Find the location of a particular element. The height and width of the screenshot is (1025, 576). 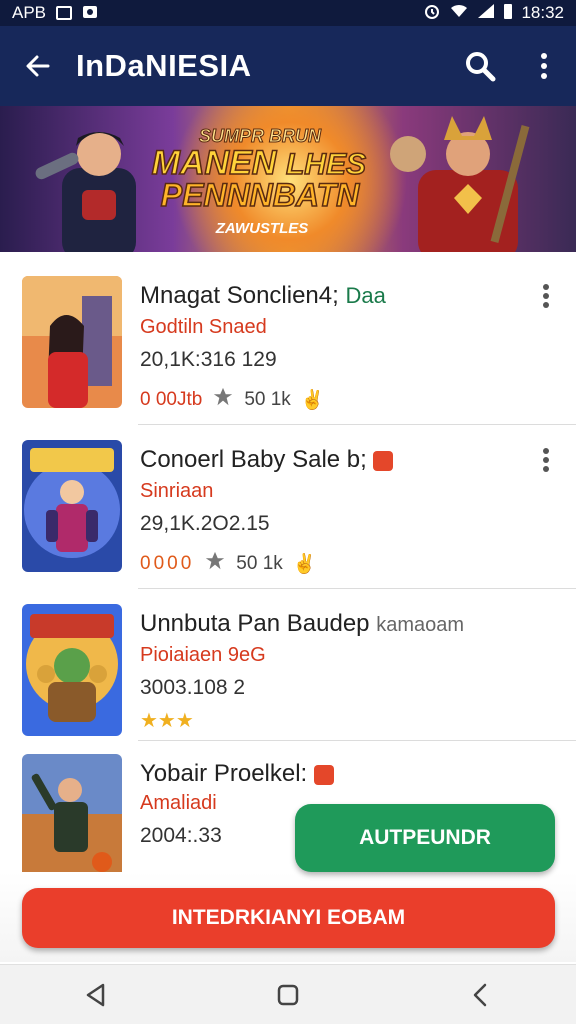

search-button is located at coordinates (480, 66).